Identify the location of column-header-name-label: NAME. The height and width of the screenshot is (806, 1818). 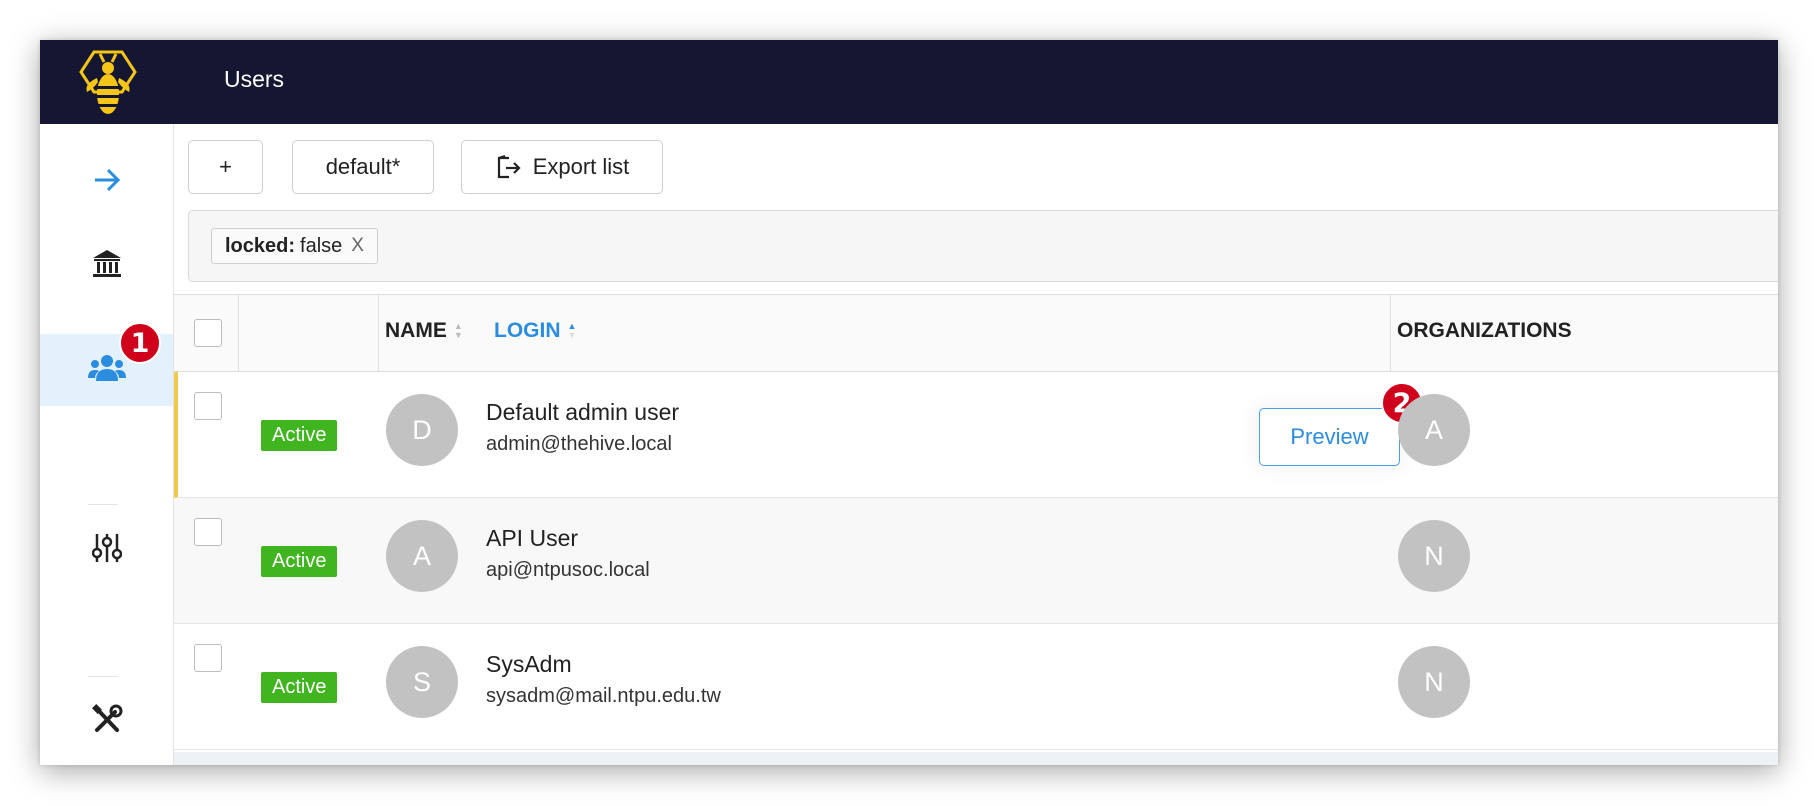
(416, 330).